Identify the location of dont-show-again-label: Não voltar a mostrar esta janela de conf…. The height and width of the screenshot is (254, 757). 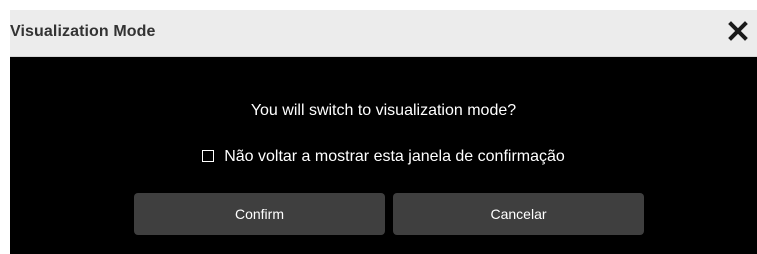
(394, 156).